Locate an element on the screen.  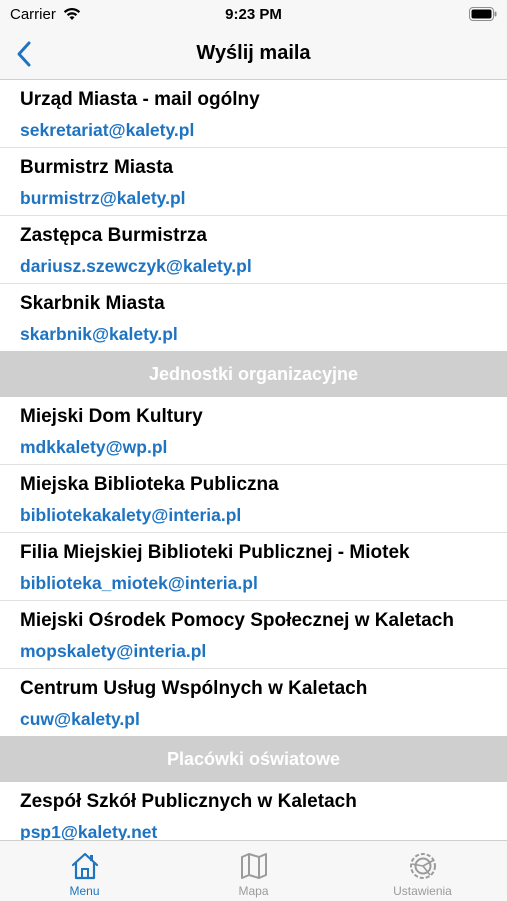
list-item: Skarbnik Miasta skarbnik@kalety.pl is located at coordinates (253, 317).